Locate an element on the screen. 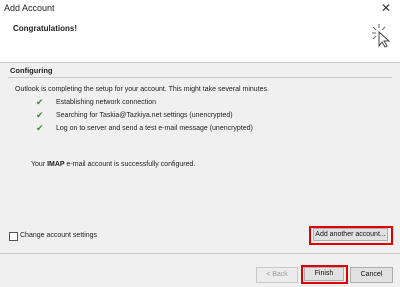  title-bar: Add Account ✕ is located at coordinates (200, 9).